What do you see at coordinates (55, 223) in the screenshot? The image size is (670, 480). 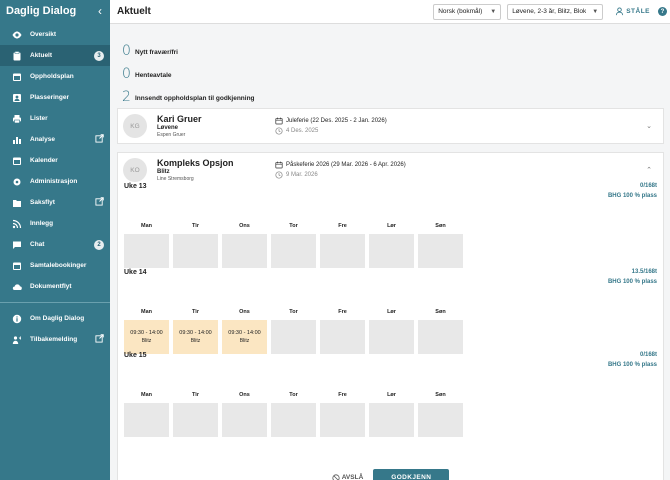 I see `sidebar-item-innlegg: Innlegg` at bounding box center [55, 223].